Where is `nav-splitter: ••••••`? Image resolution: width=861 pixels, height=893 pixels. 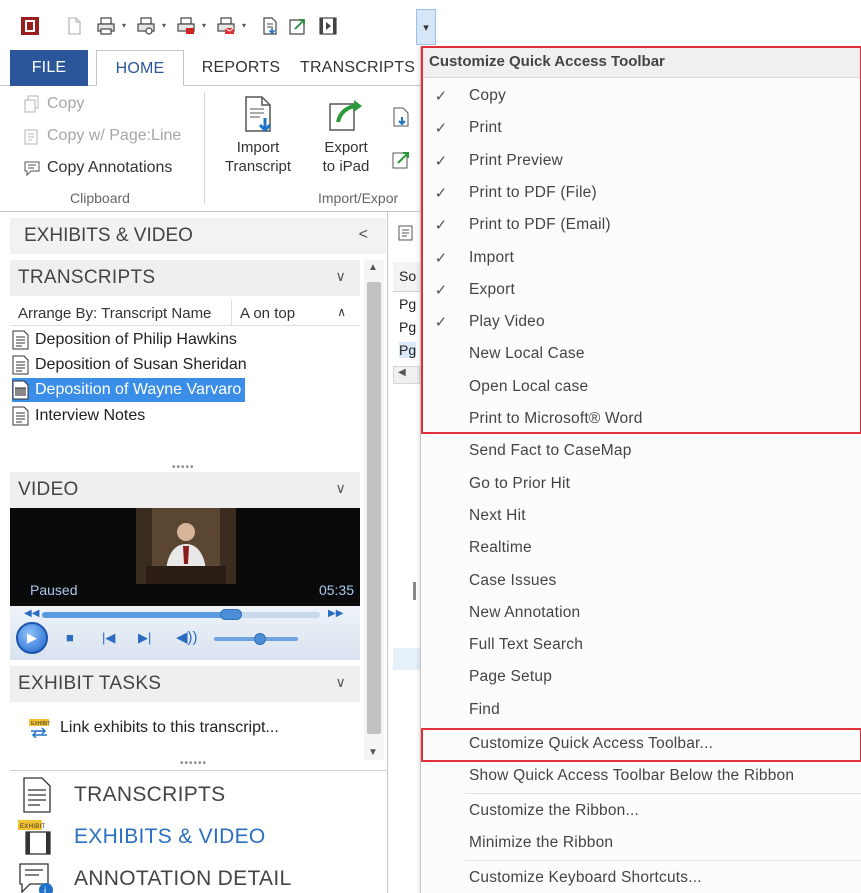 nav-splitter: •••••• is located at coordinates (193, 763).